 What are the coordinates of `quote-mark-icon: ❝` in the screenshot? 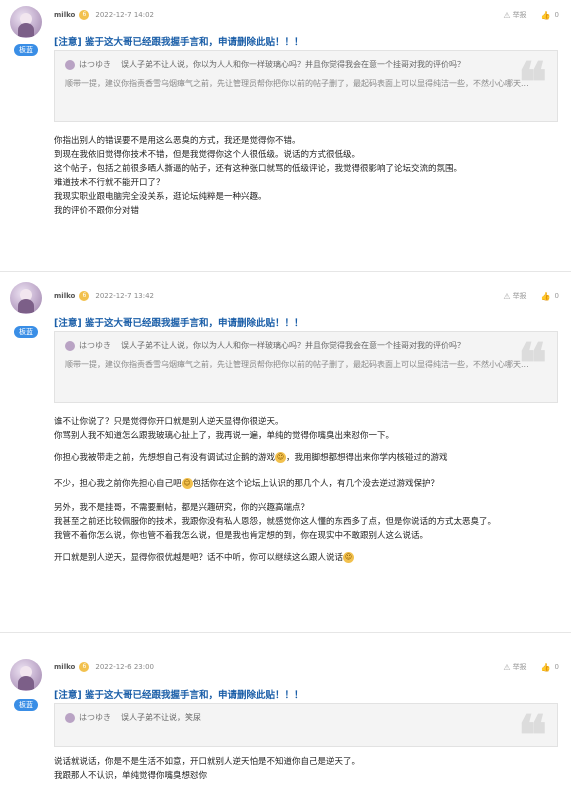 It's located at (532, 725).